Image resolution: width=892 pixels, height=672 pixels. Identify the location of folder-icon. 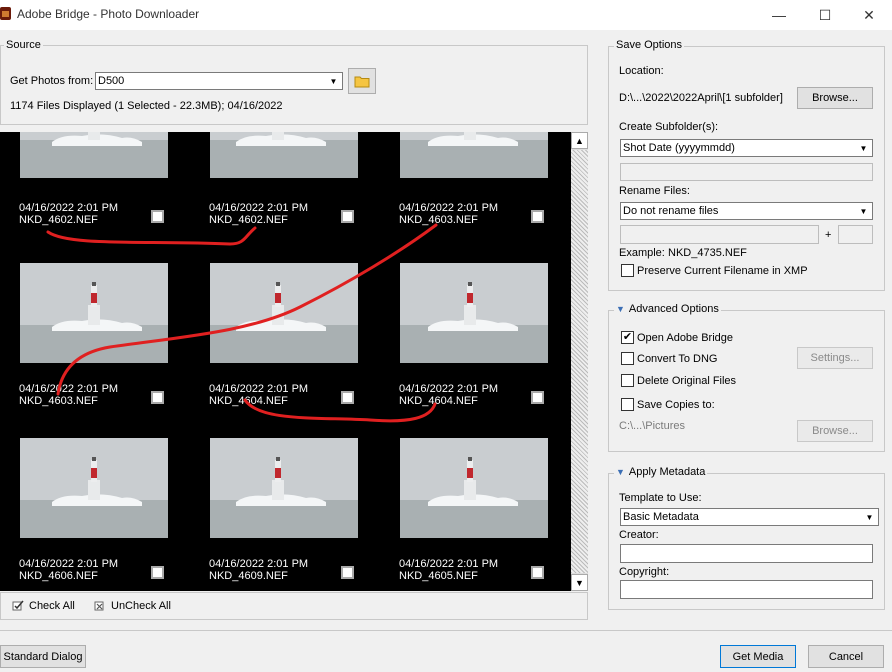
(362, 82).